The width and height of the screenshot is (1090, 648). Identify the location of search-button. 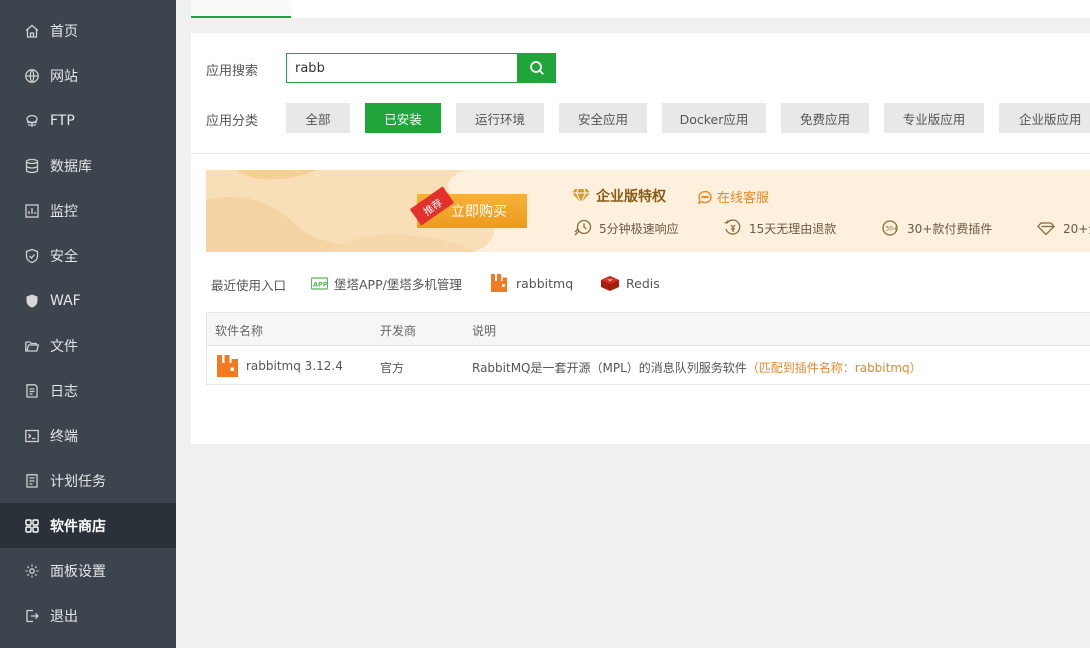
(536, 68).